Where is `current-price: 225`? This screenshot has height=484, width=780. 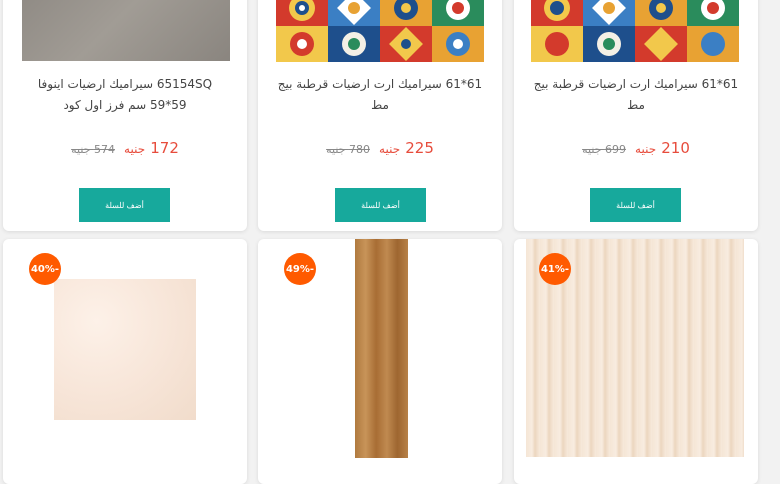 current-price: 225 is located at coordinates (419, 148).